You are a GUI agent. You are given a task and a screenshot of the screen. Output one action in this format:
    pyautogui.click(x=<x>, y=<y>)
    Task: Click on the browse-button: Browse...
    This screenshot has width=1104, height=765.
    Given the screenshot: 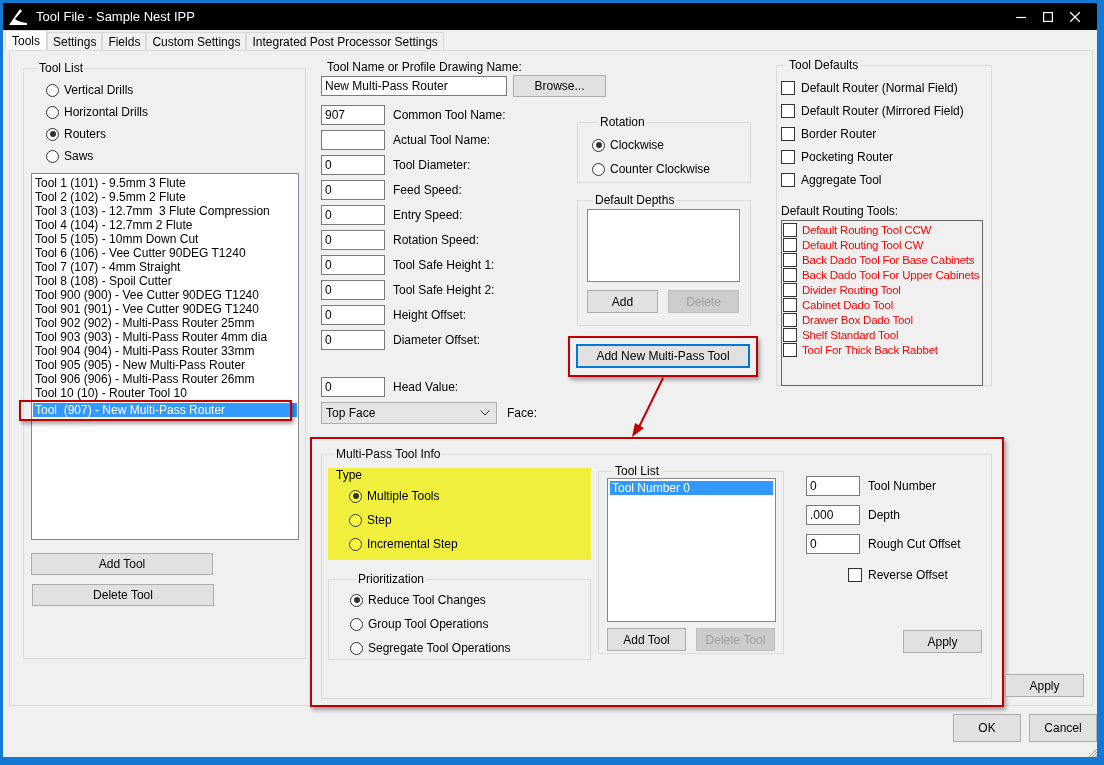 What is the action you would take?
    pyautogui.click(x=559, y=86)
    